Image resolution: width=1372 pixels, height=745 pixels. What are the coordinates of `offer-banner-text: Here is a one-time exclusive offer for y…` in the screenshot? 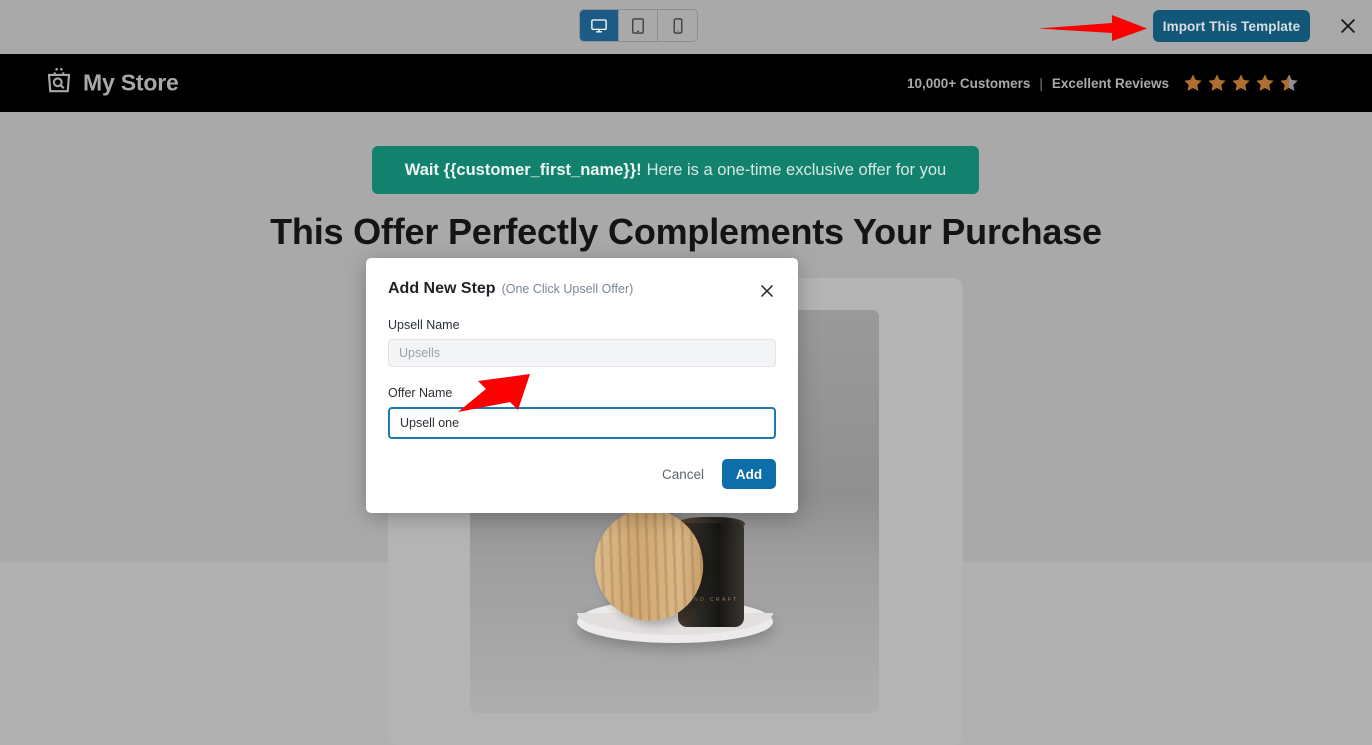 It's located at (796, 169).